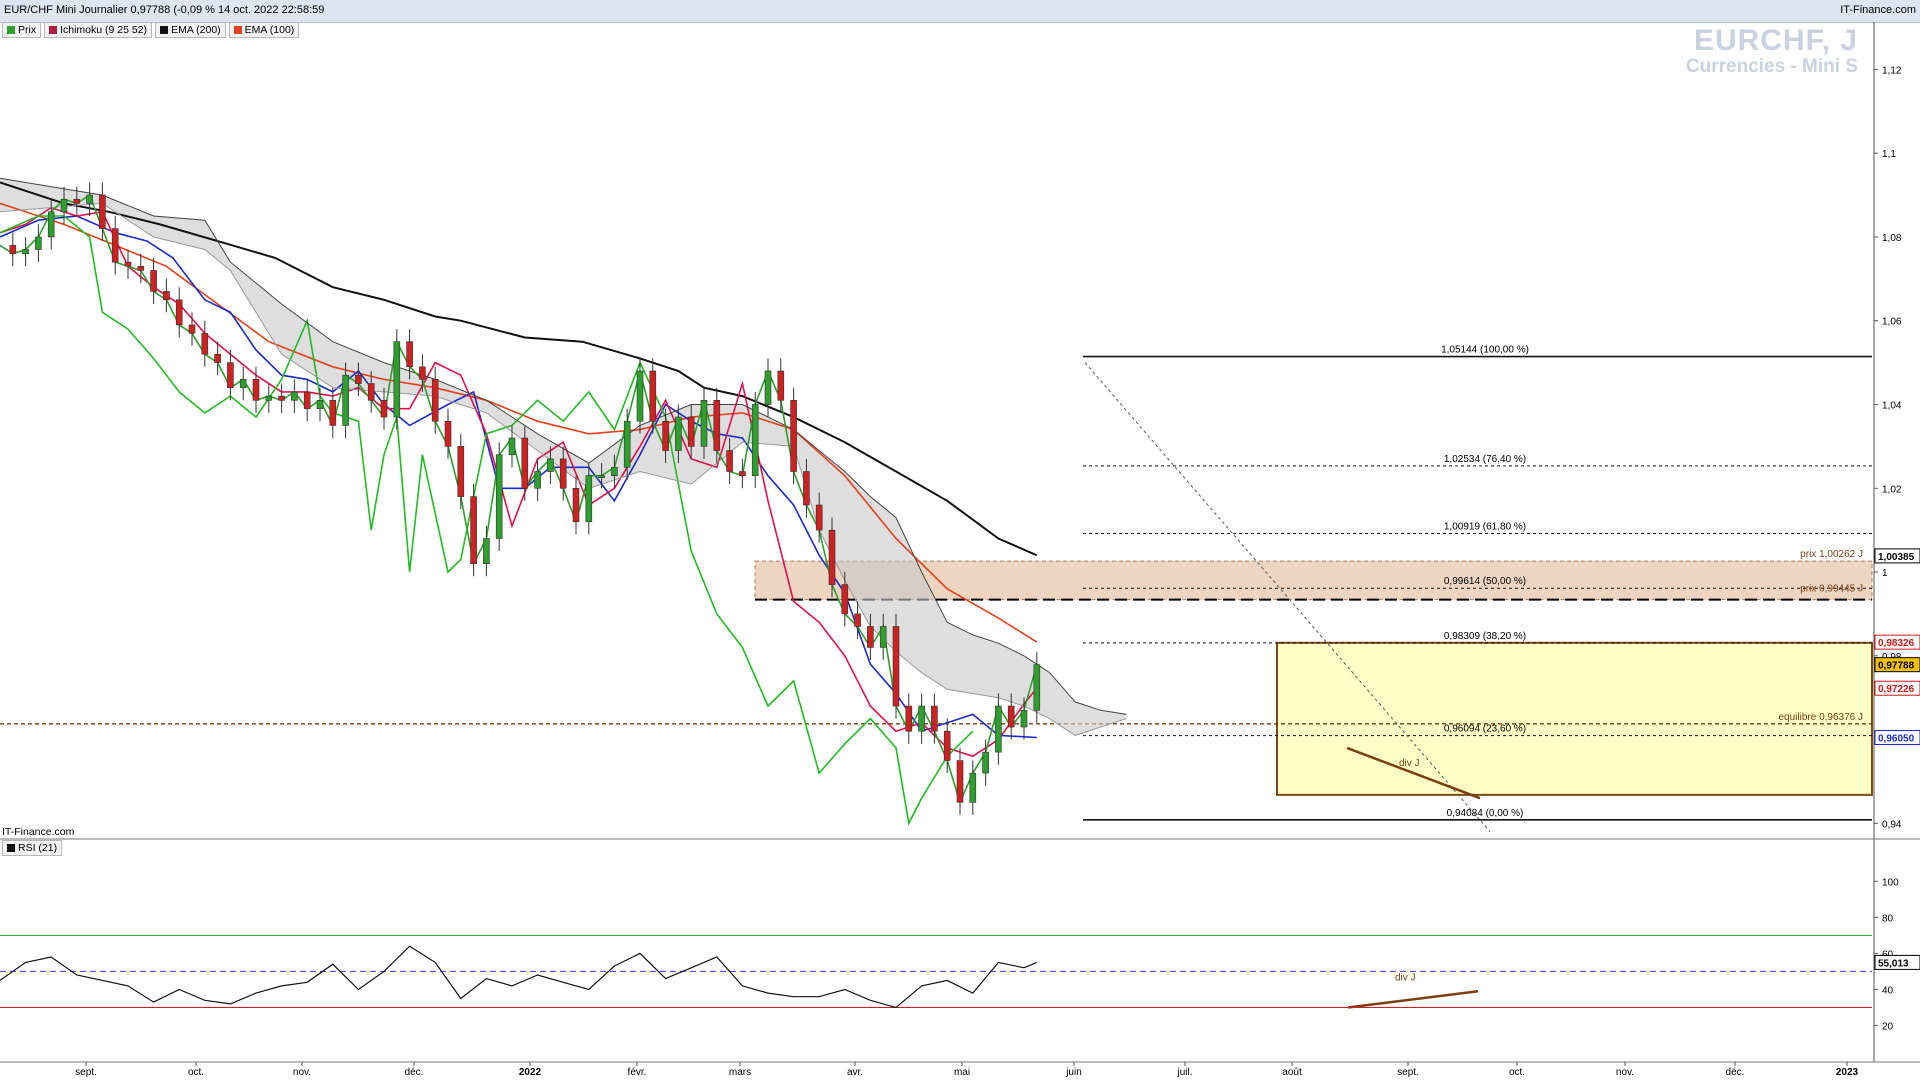  Describe the element at coordinates (1893, 963) in the screenshot. I see `rsi-tag-label: 55,013` at that location.